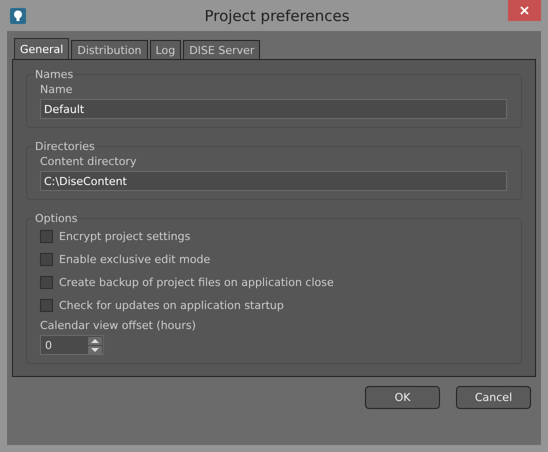  I want to click on group-title: Options, so click(56, 218).